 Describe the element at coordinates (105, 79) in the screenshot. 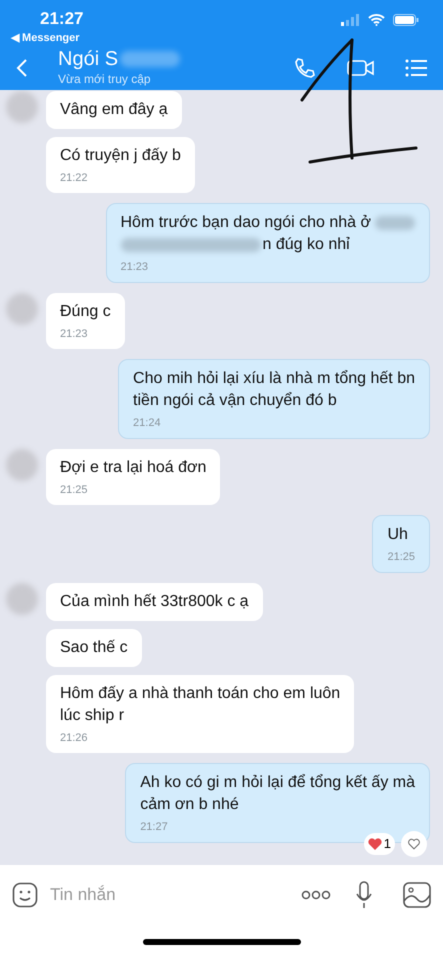

I see `contact-status: Vừa mới truy cập` at that location.